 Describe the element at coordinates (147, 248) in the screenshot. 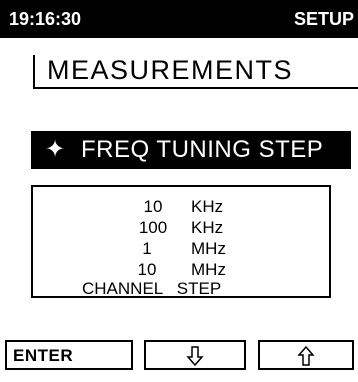

I see `option-value: 1` at that location.